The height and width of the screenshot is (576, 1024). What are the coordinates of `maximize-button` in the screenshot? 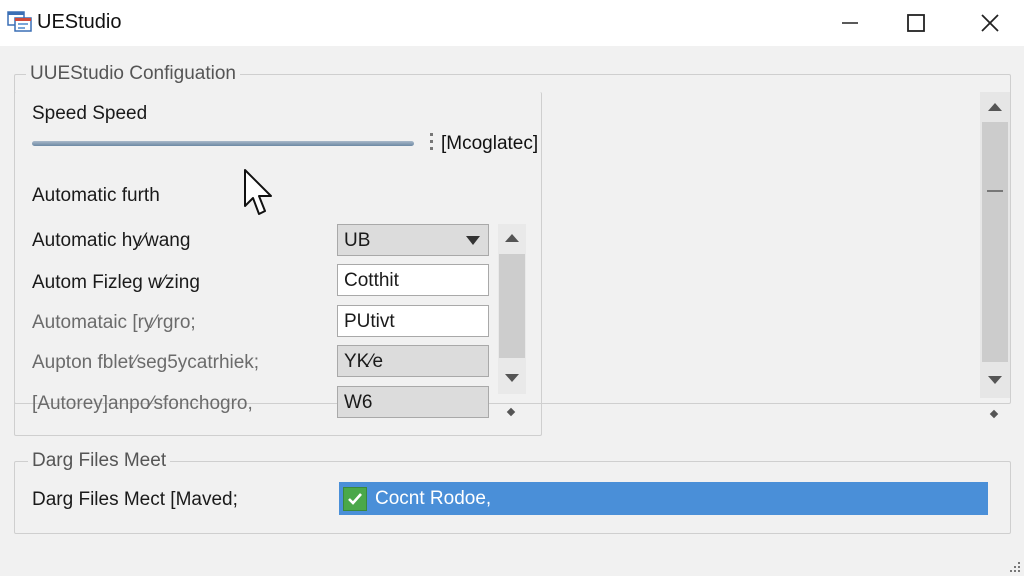 It's located at (916, 23).